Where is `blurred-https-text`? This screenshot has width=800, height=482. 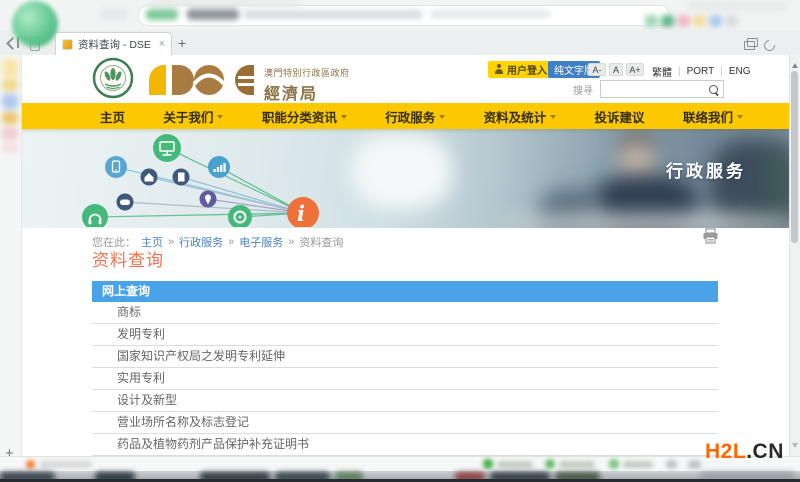
blurred-https-text is located at coordinates (162, 14).